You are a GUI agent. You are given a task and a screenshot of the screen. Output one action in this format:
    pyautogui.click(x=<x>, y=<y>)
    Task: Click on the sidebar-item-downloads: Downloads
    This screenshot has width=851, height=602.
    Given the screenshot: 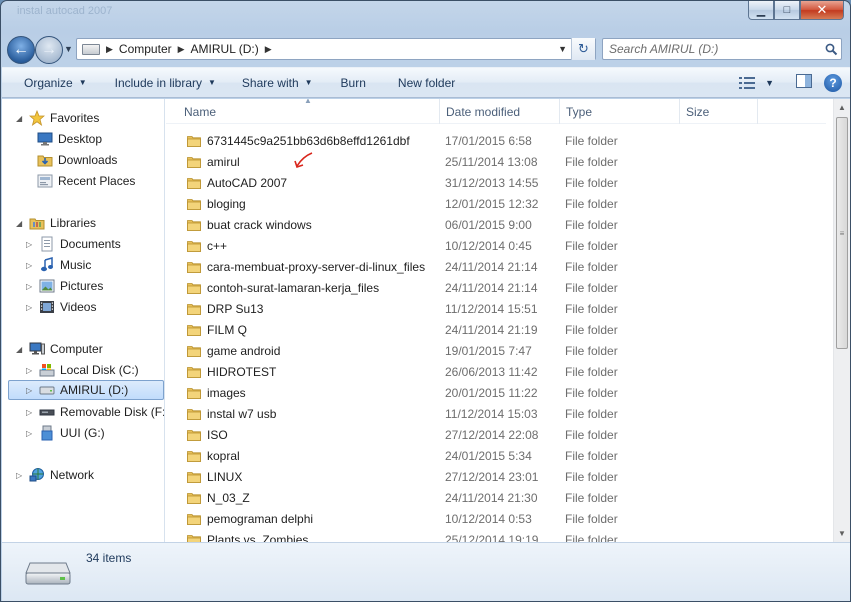 What is the action you would take?
    pyautogui.click(x=76, y=160)
    